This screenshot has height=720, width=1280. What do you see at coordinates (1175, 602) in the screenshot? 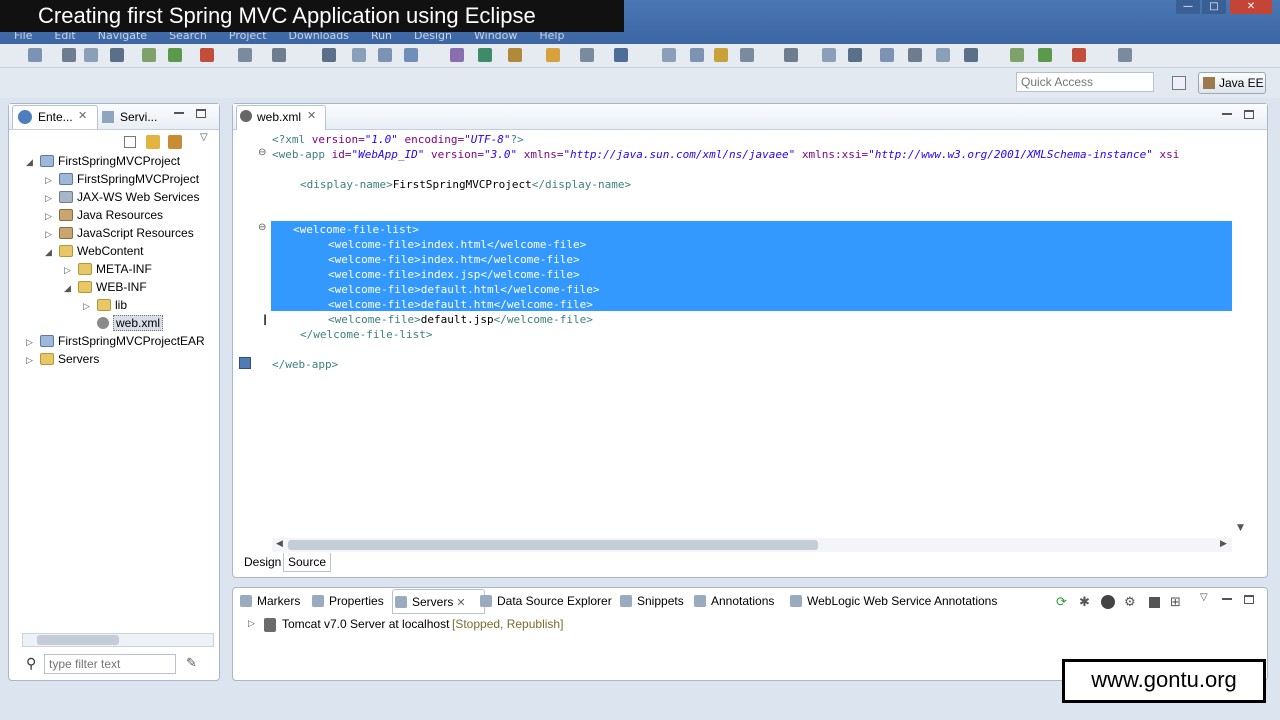
I see `publish-icon: ⊞` at bounding box center [1175, 602].